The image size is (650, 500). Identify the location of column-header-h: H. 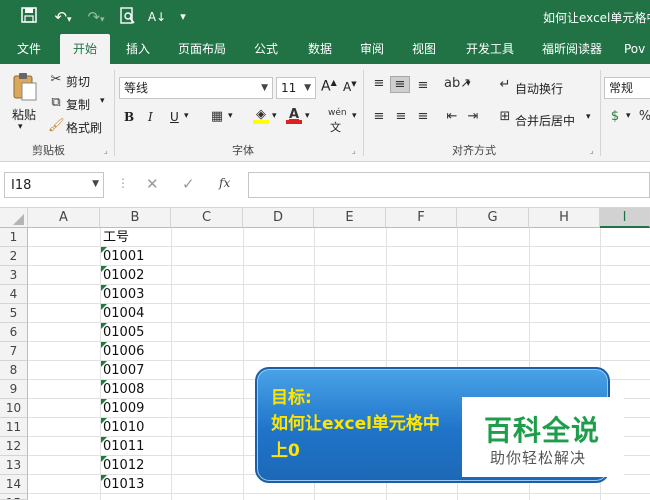
(564, 218).